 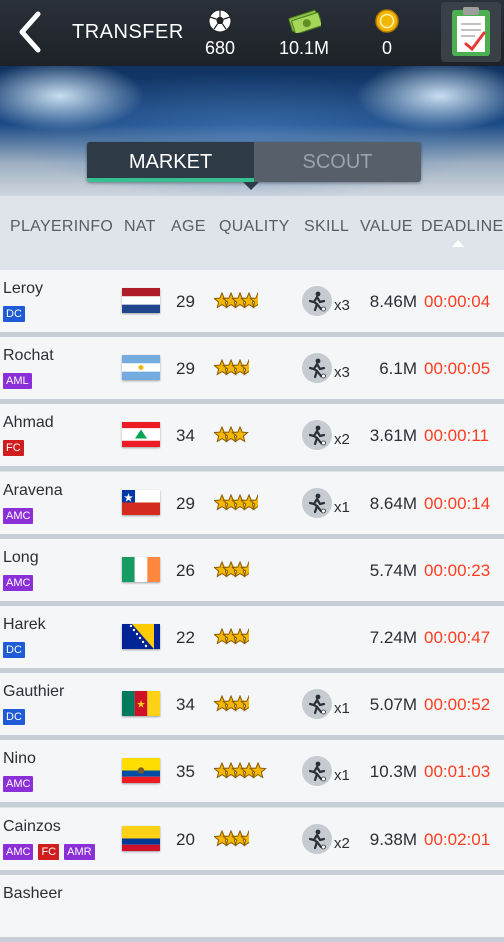 What do you see at coordinates (457, 705) in the screenshot?
I see `deadline-timer: 00:00:52` at bounding box center [457, 705].